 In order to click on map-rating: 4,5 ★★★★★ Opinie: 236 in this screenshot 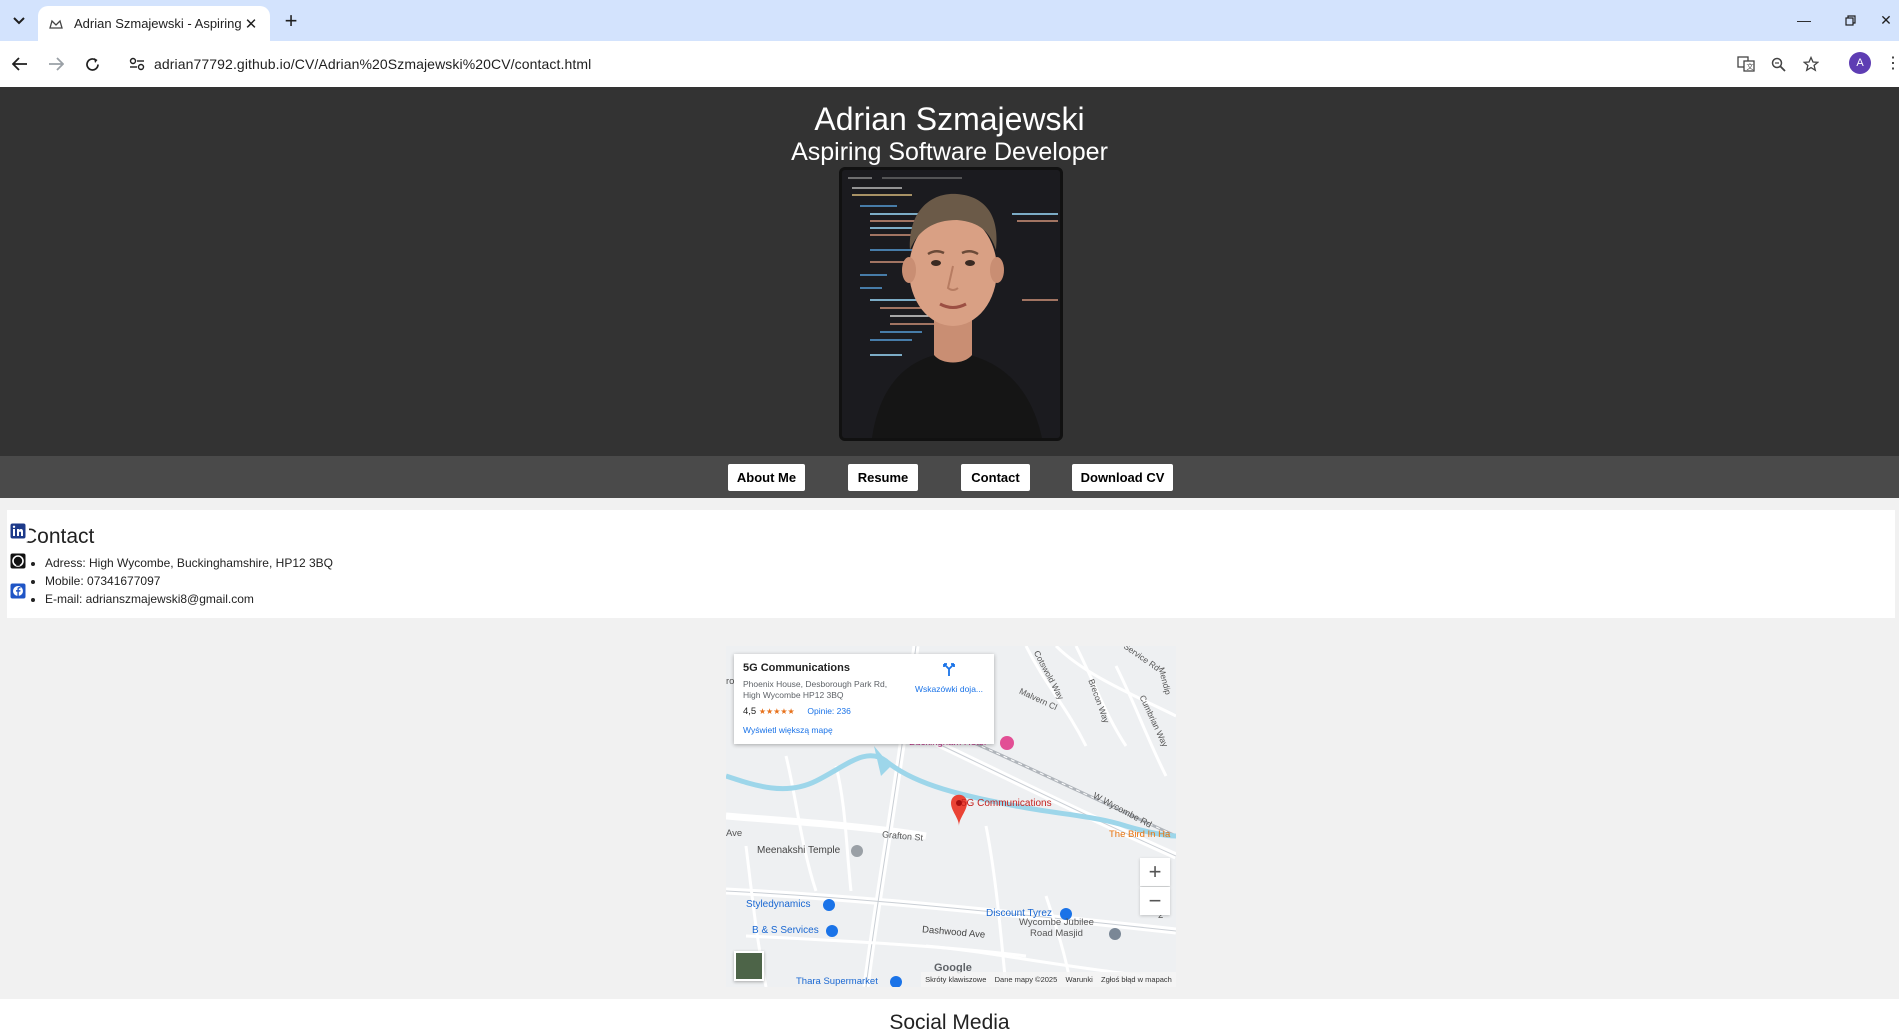, I will do `click(864, 711)`.